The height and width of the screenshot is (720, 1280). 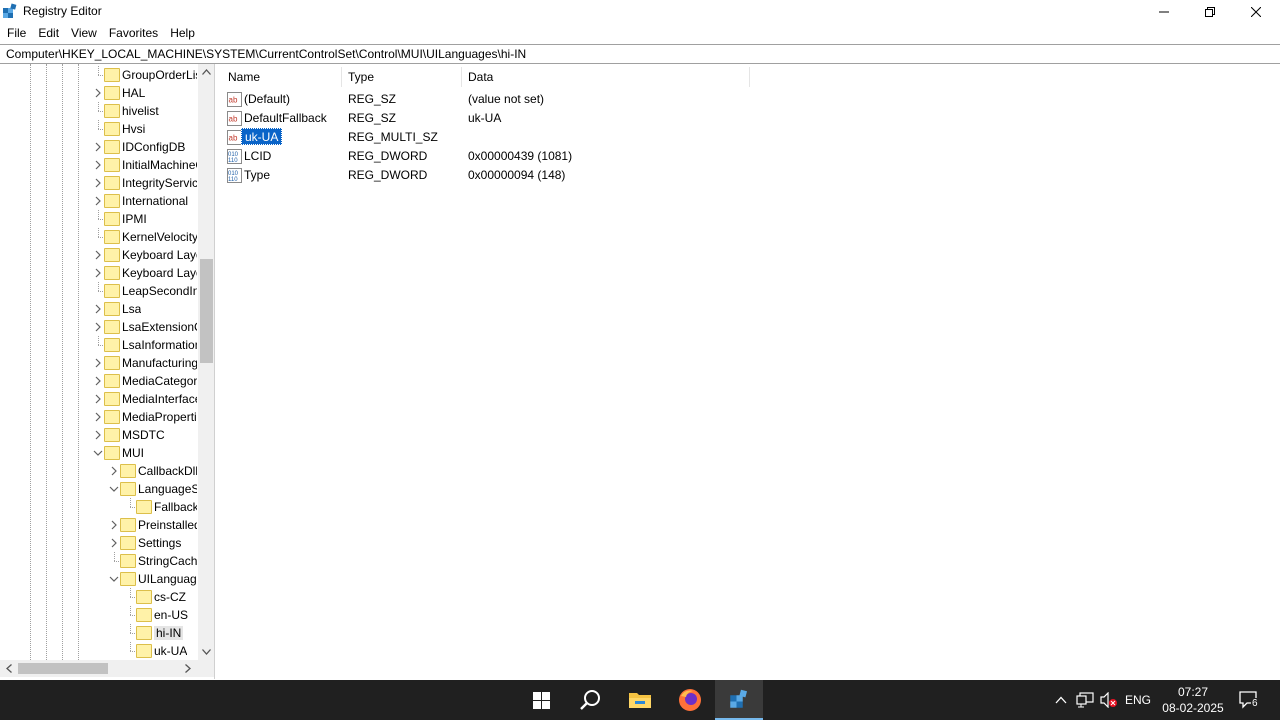 I want to click on tree-item: hivelist, so click(x=98, y=111).